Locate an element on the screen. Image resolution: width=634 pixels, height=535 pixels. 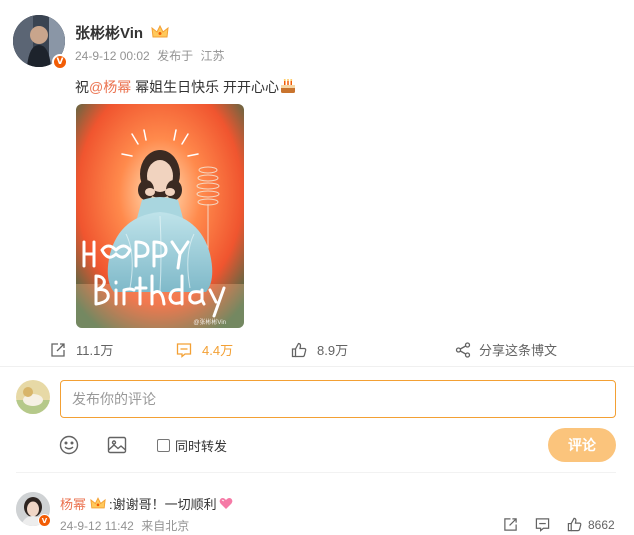
also-repost-checkbox: 同时转发 is located at coordinates (192, 445).